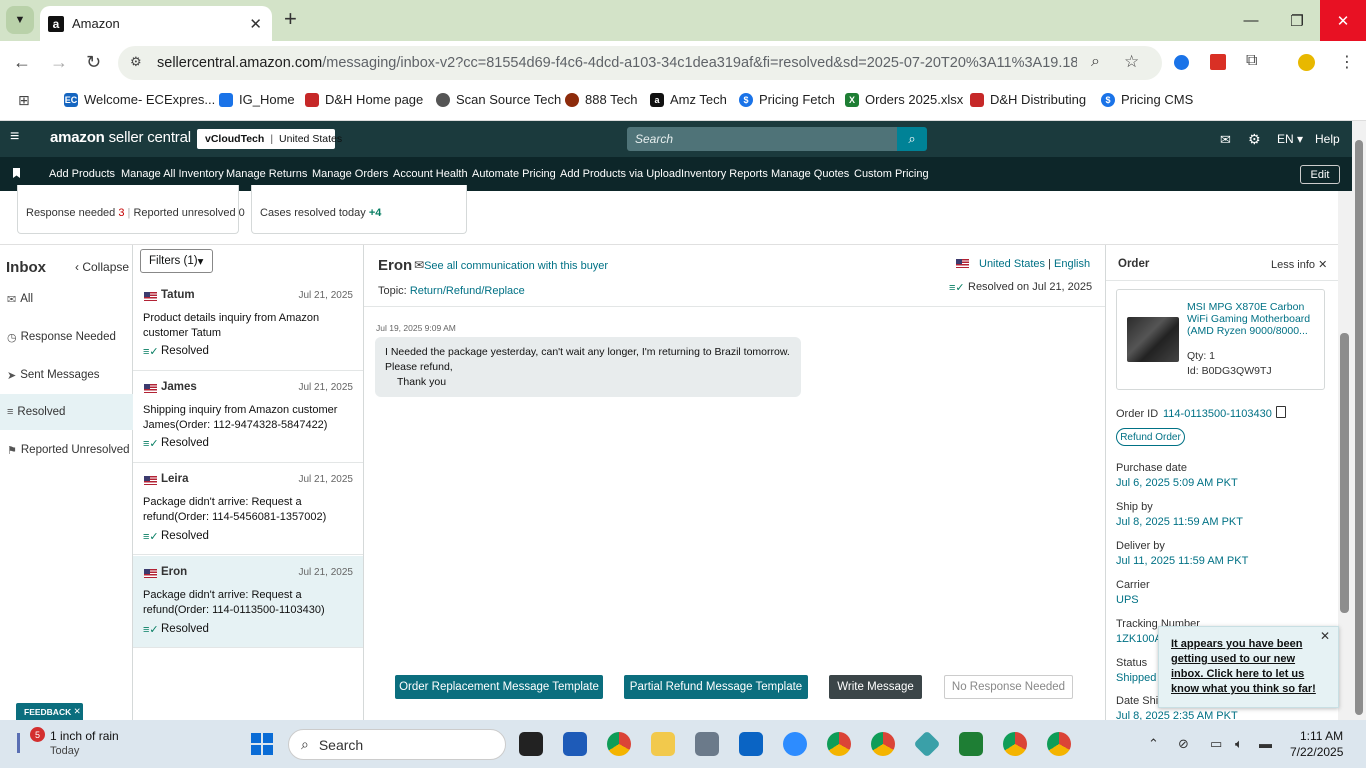 This screenshot has height=768, width=1366. I want to click on bookmark-item: 888 Tech, so click(601, 99).